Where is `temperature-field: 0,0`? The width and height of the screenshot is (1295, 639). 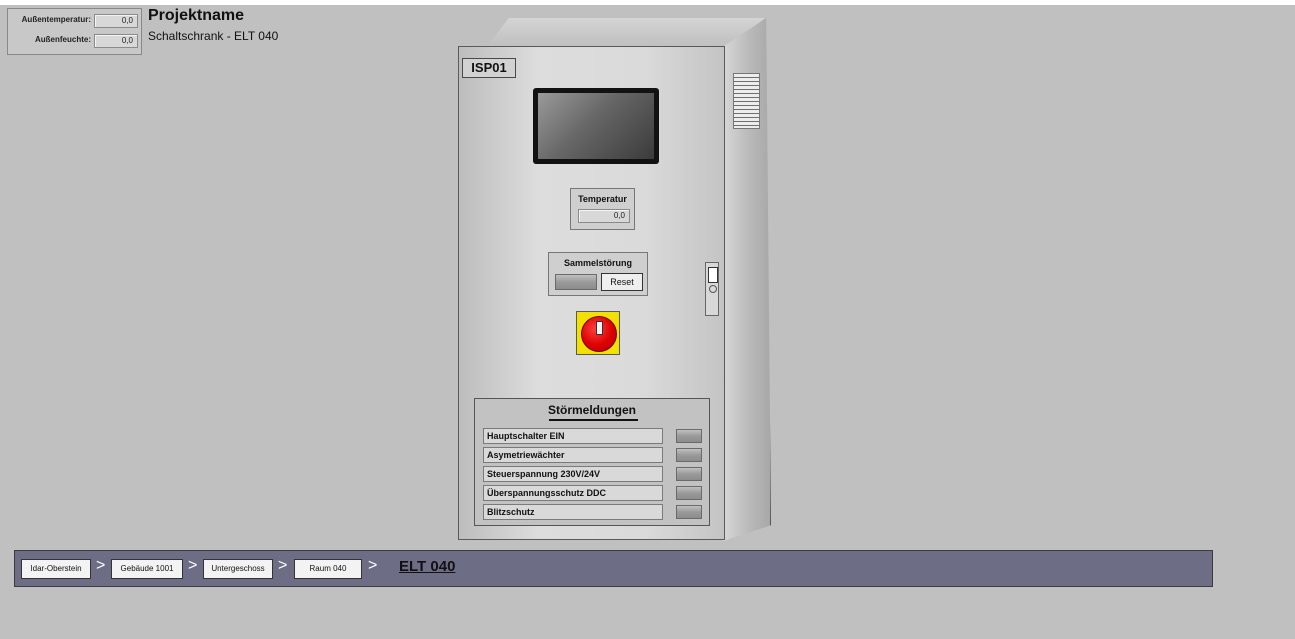
temperature-field: 0,0 is located at coordinates (604, 216).